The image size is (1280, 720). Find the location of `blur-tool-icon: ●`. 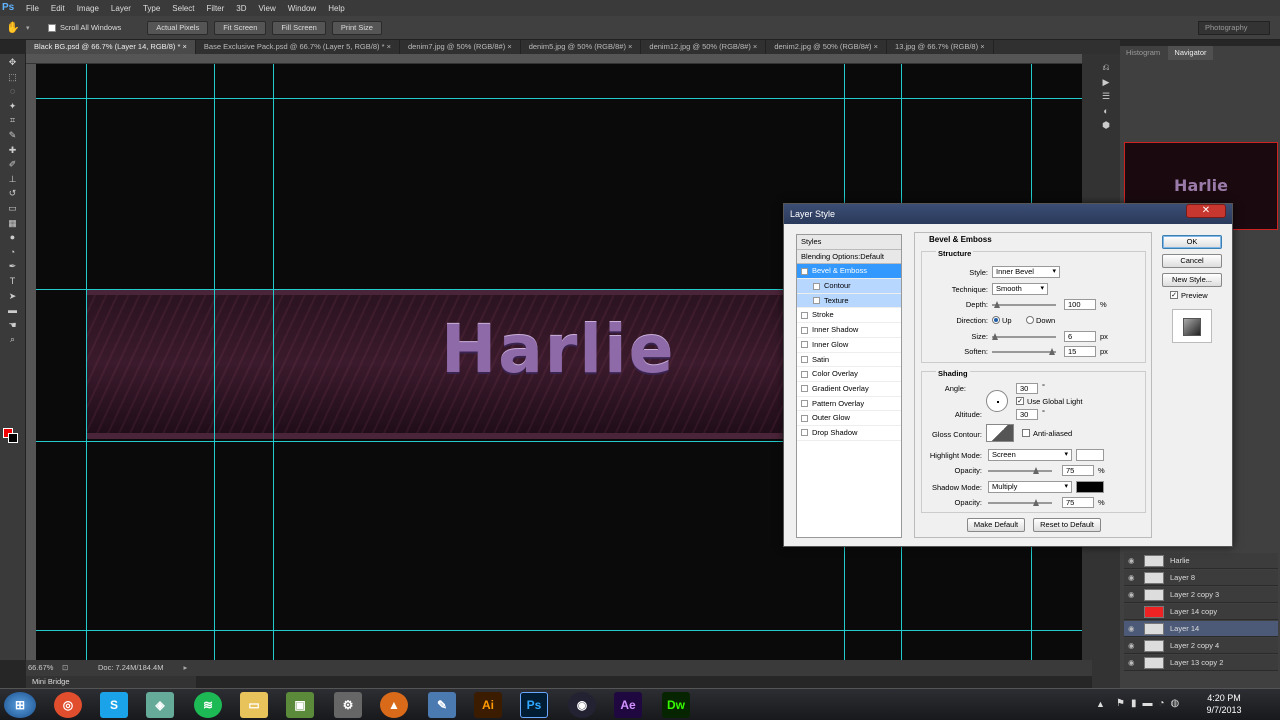

blur-tool-icon: ● is located at coordinates (13, 237).